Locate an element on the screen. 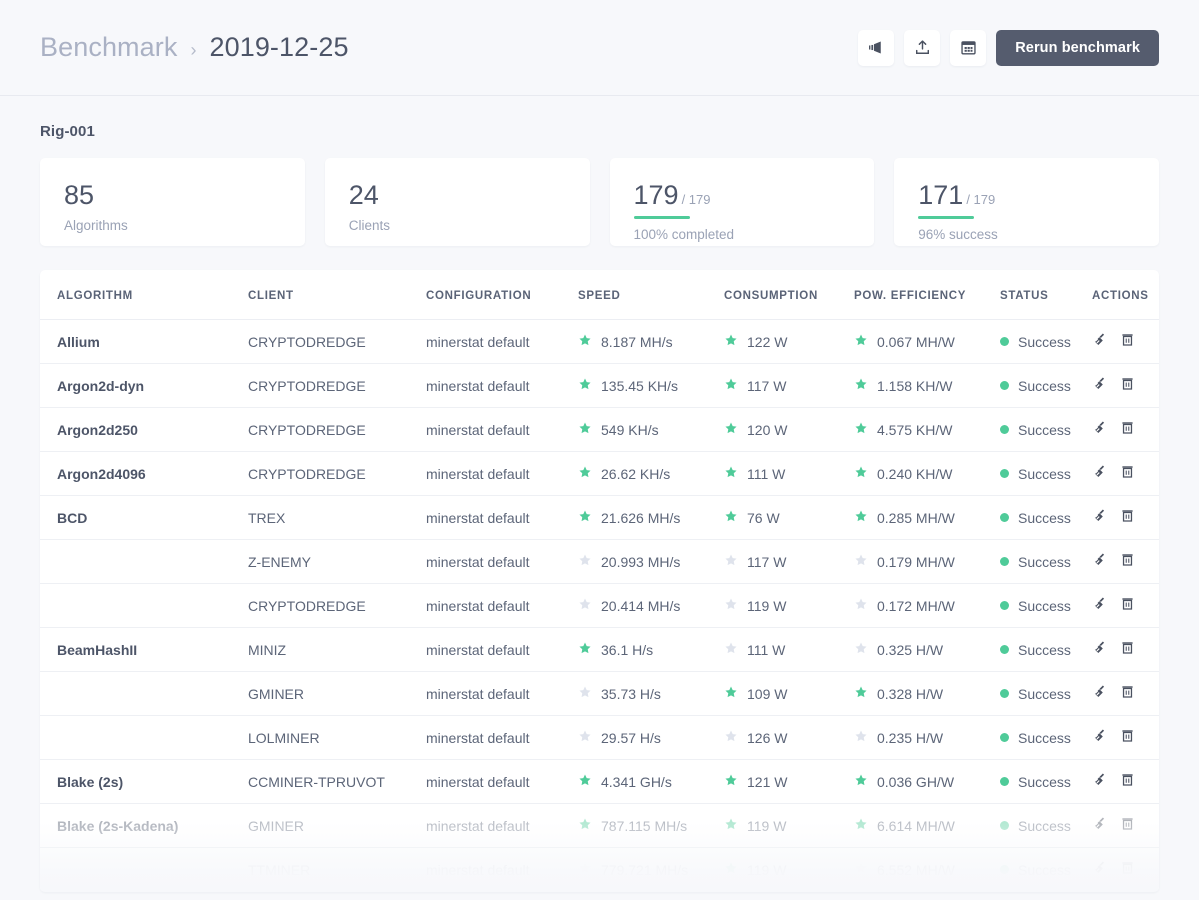  speed-metric: 779.721 MH/s is located at coordinates (651, 869).